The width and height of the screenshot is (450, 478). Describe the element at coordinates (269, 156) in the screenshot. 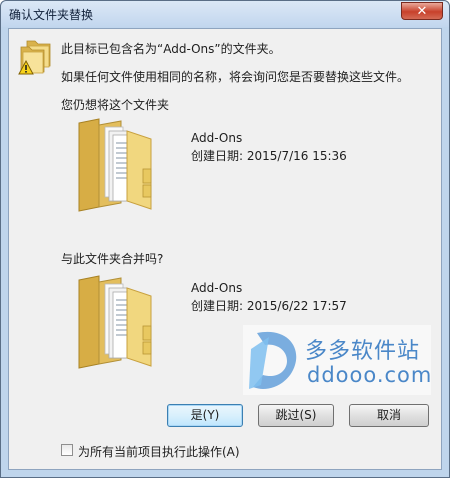

I see `existing-folder-date: 创建日期: 2015/7/16 15:36` at that location.